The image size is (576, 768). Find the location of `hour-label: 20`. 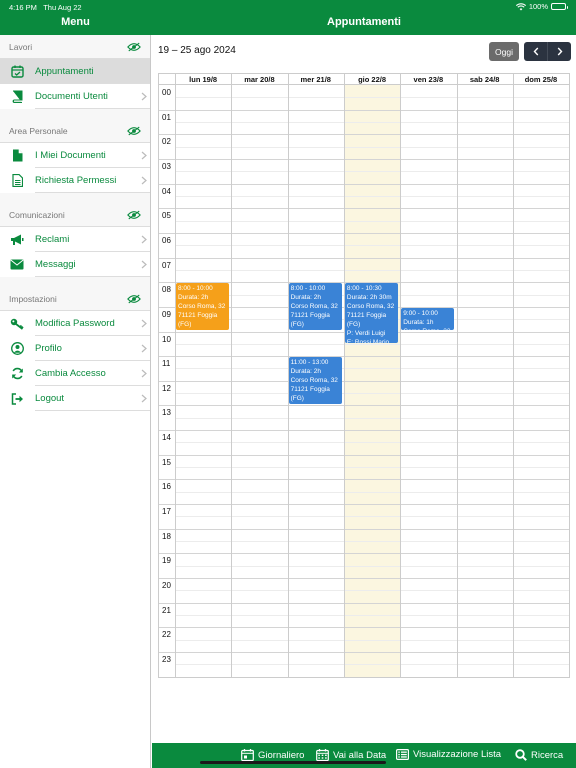

hour-label: 20 is located at coordinates (166, 585).